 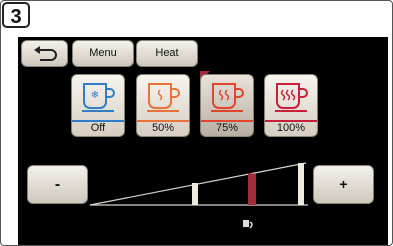 I want to click on increase-button: +, so click(x=343, y=184).